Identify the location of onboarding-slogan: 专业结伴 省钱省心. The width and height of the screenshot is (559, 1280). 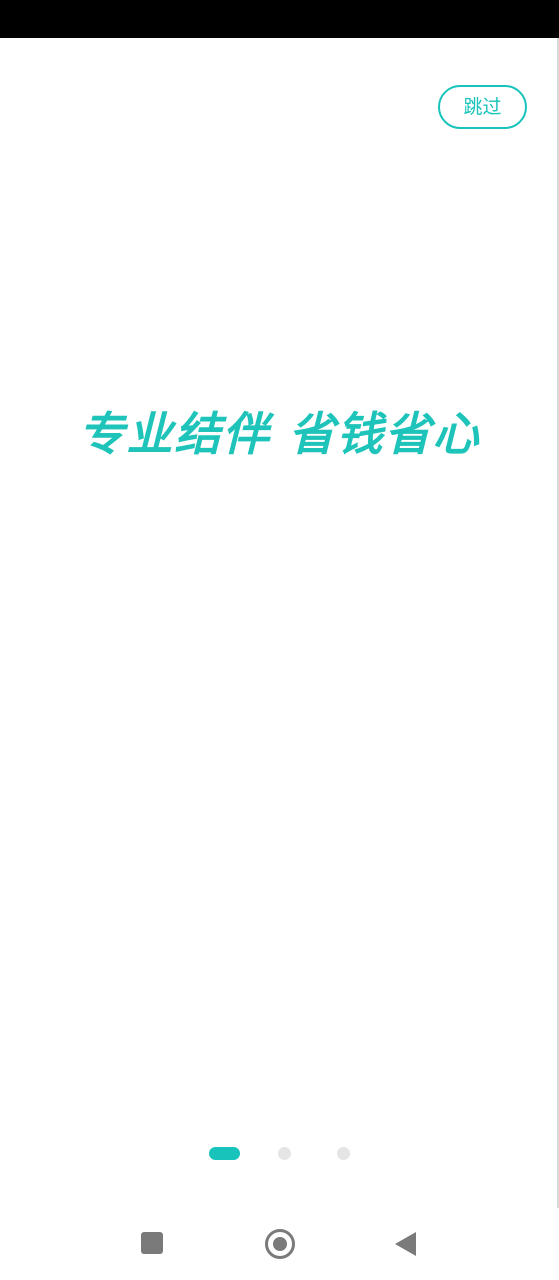
(279, 434).